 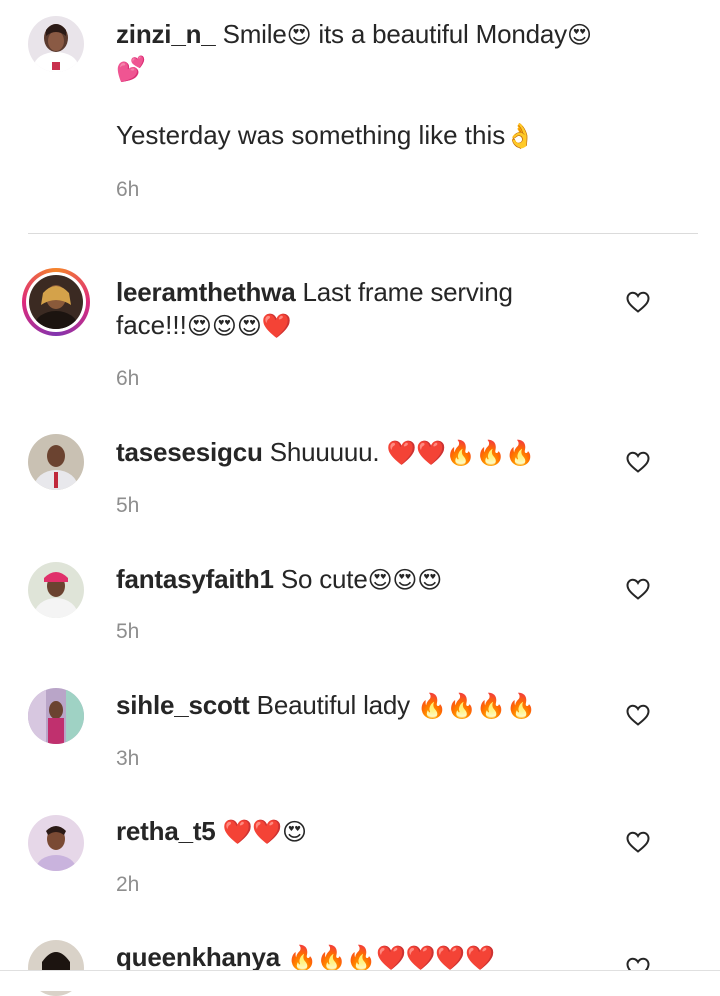 I want to click on comment-text-line1: tasesesigcu Shuuuuu. ❤️❤️🔥🔥🔥, so click(x=325, y=453).